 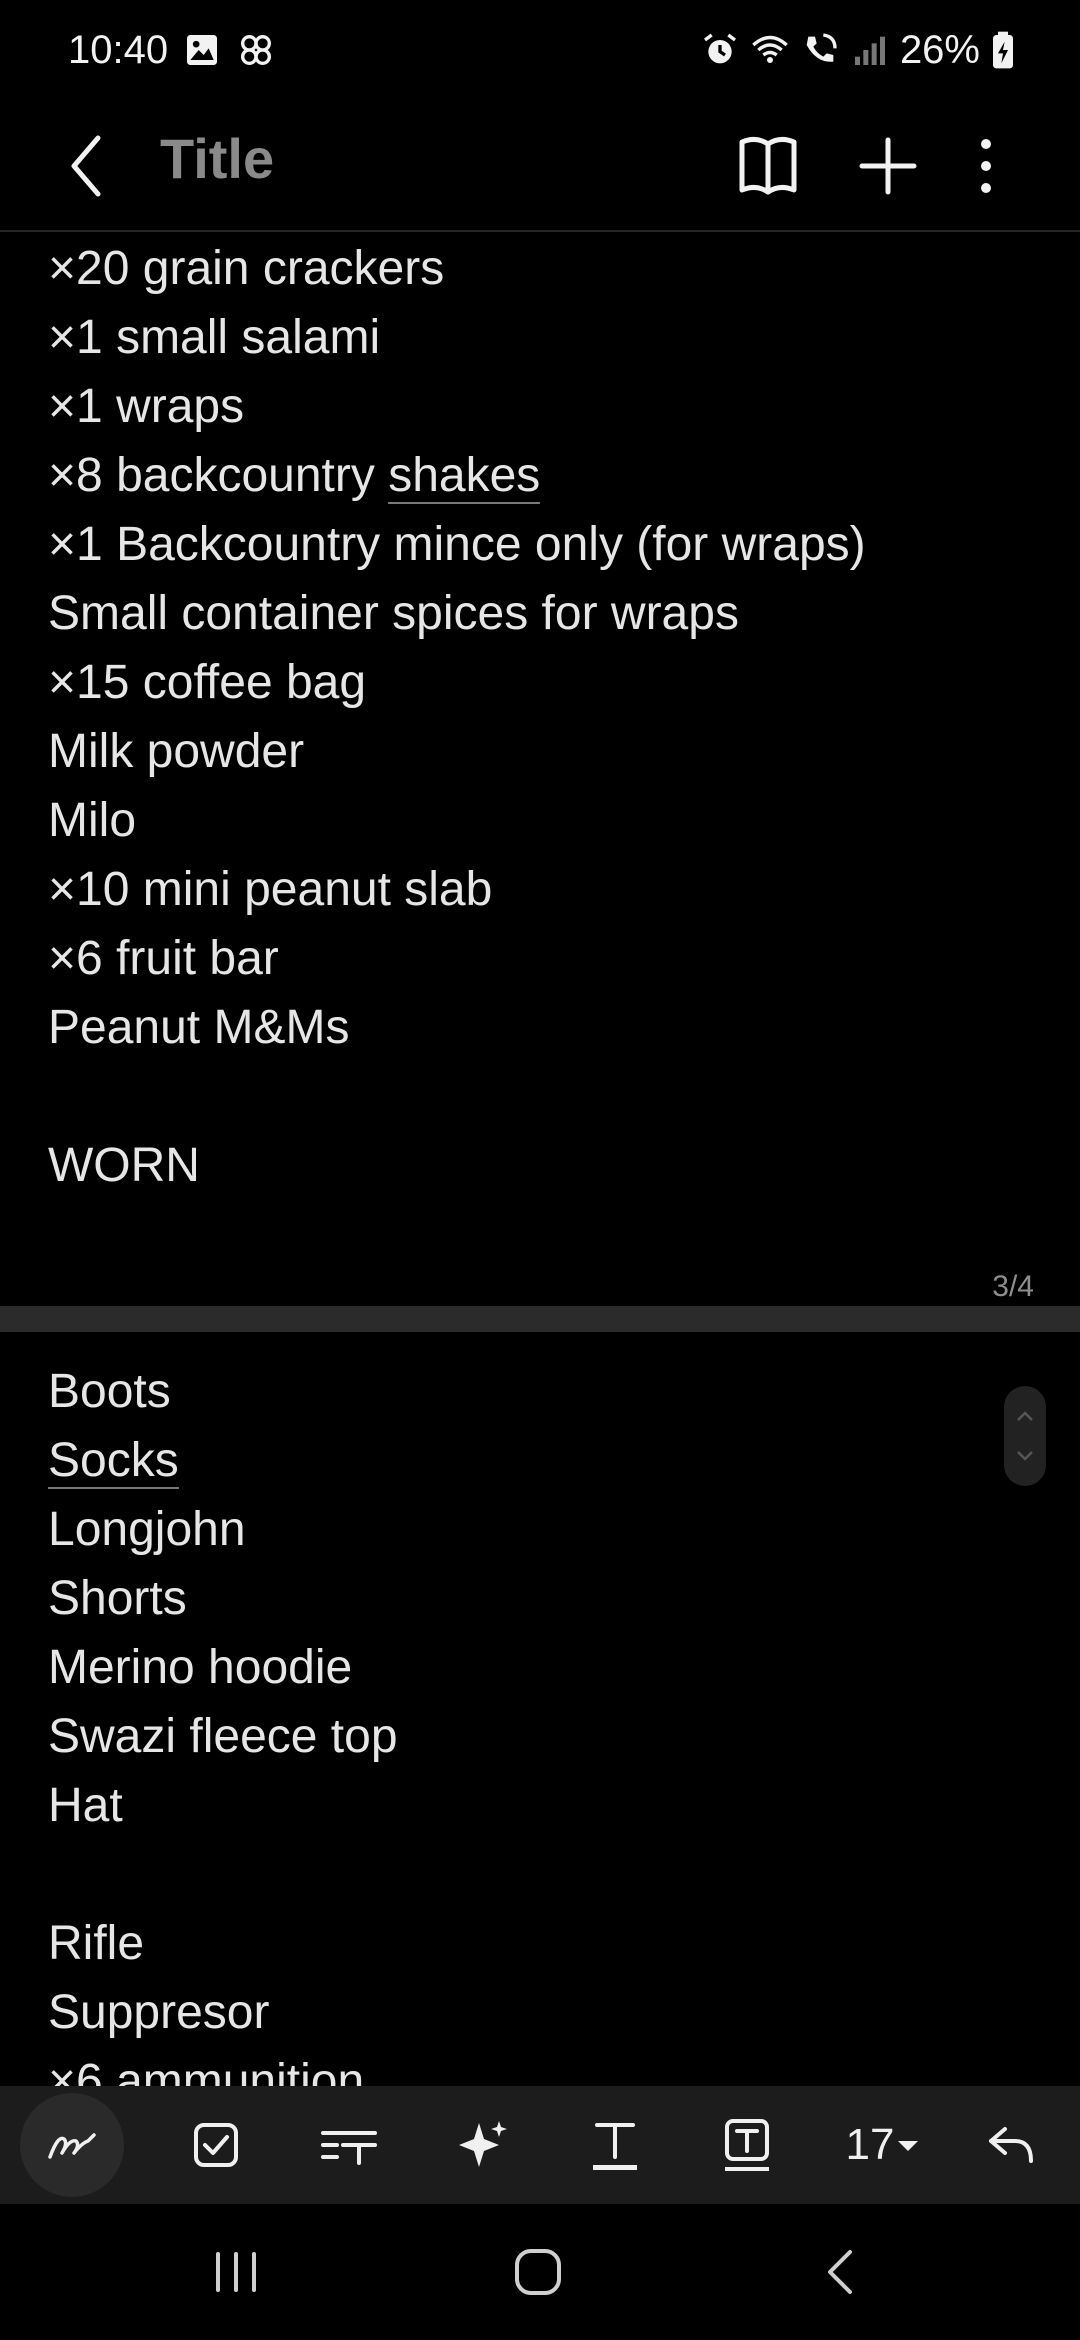 What do you see at coordinates (986, 166) in the screenshot?
I see `more-options-icon` at bounding box center [986, 166].